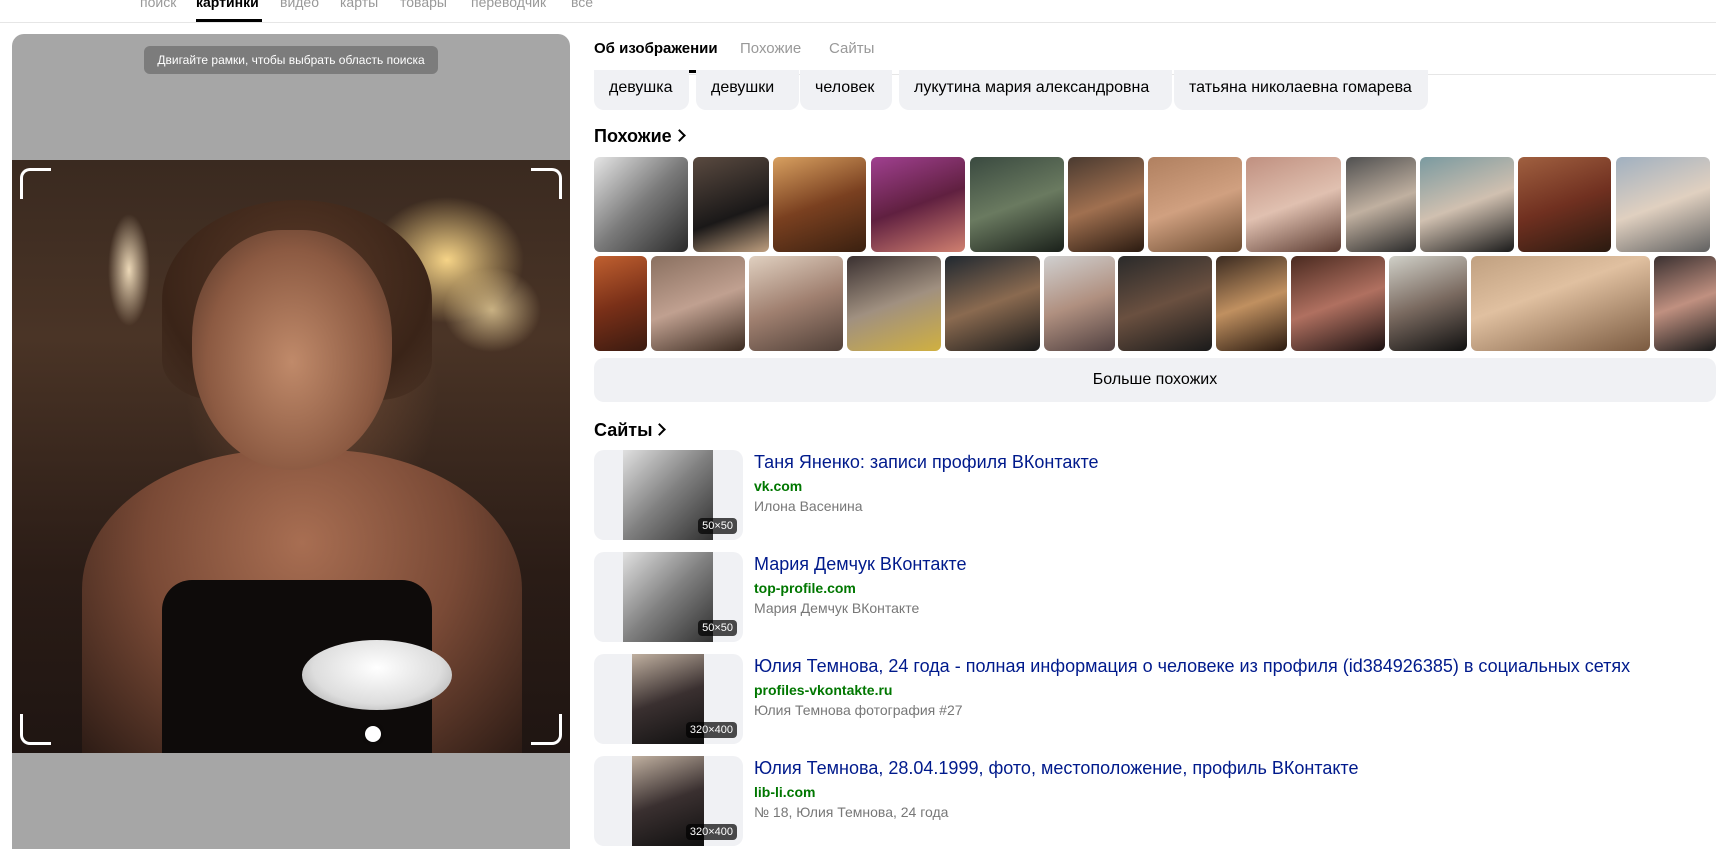 This screenshot has height=849, width=1716. I want to click on nav-images: картинки, so click(227, 5).